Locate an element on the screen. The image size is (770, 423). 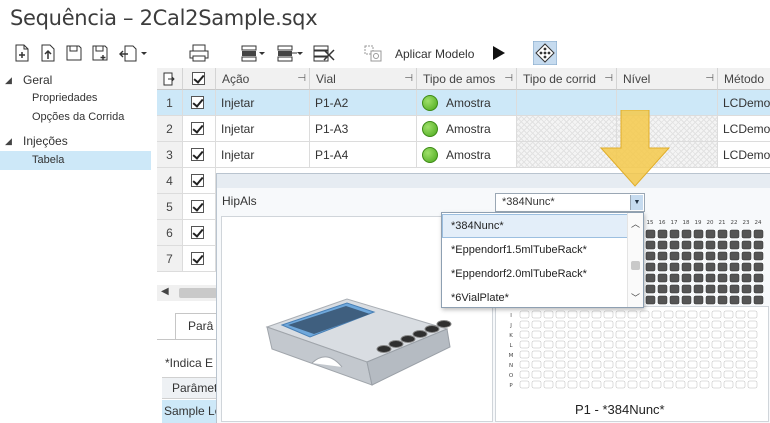
pin-icon: ⊣ is located at coordinates (301, 78).